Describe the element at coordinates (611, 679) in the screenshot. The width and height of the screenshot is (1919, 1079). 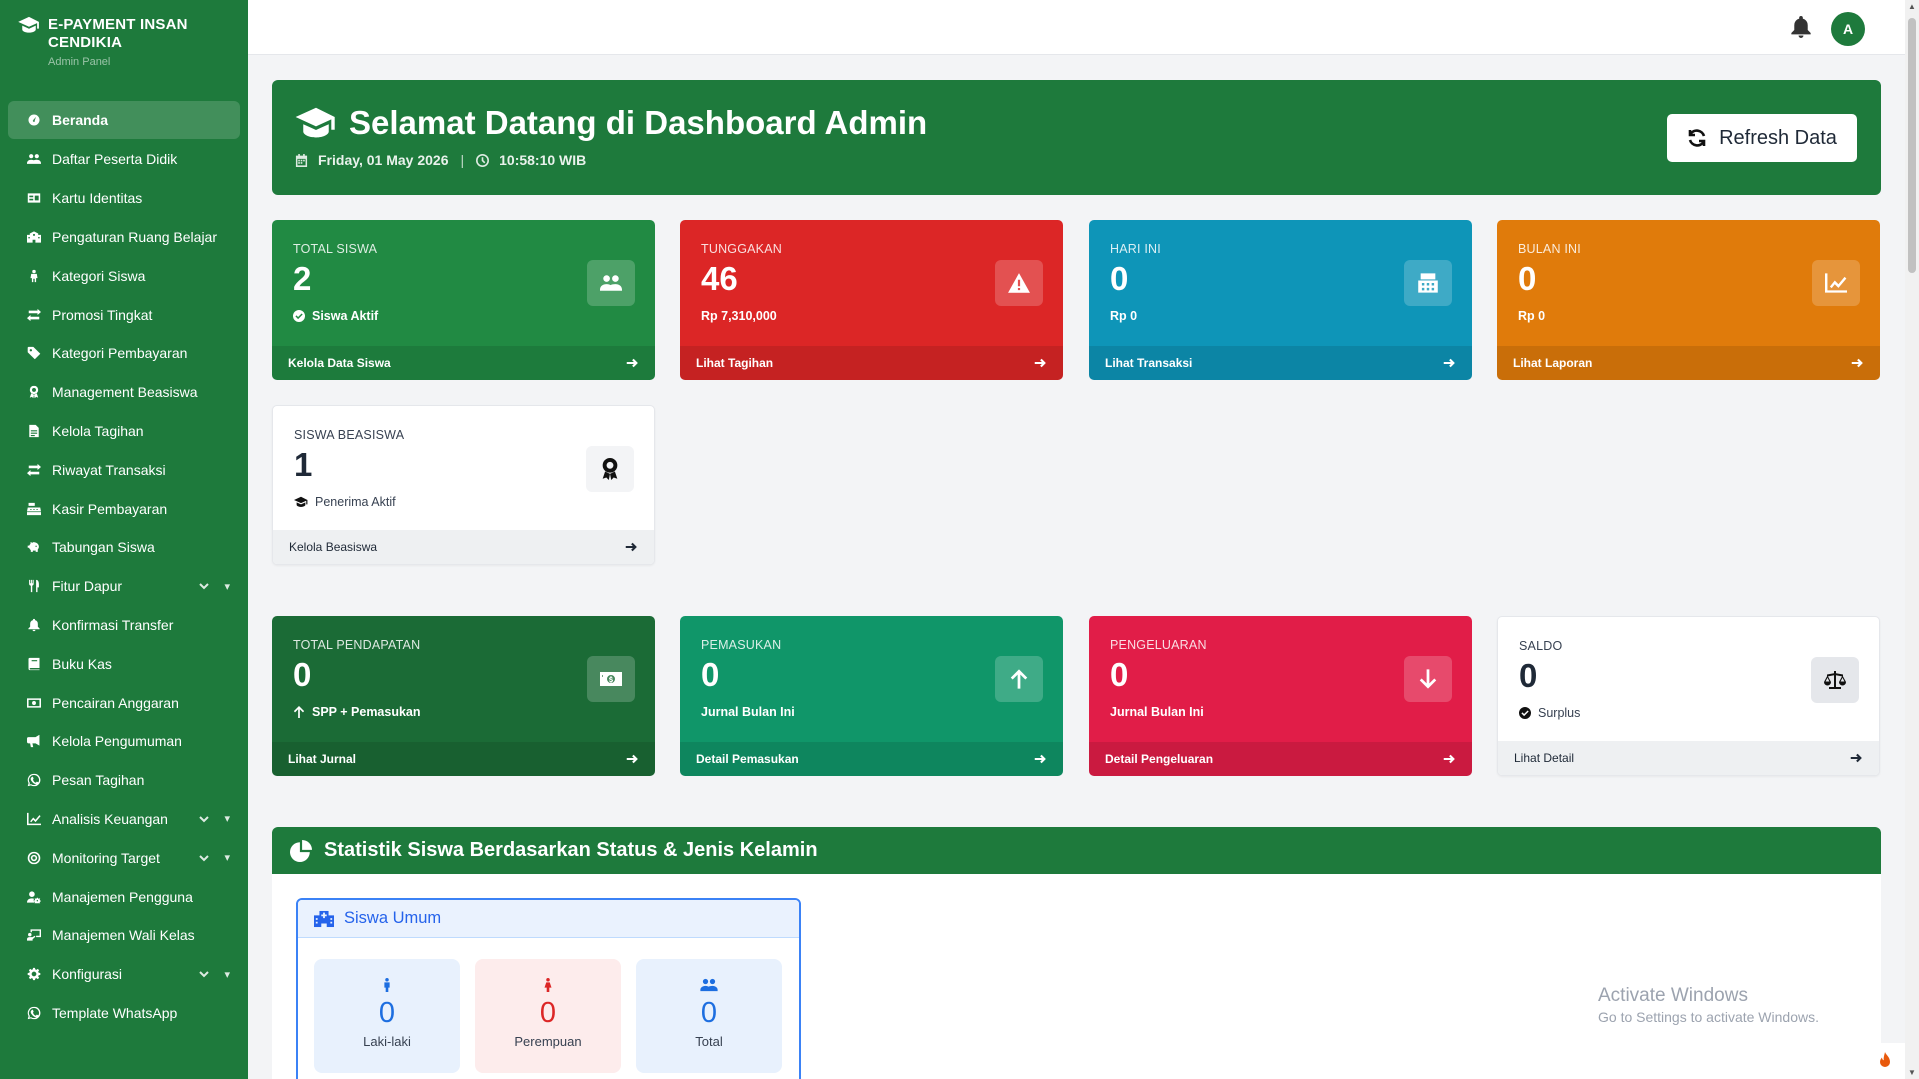
I see `money-bill-icon` at that location.